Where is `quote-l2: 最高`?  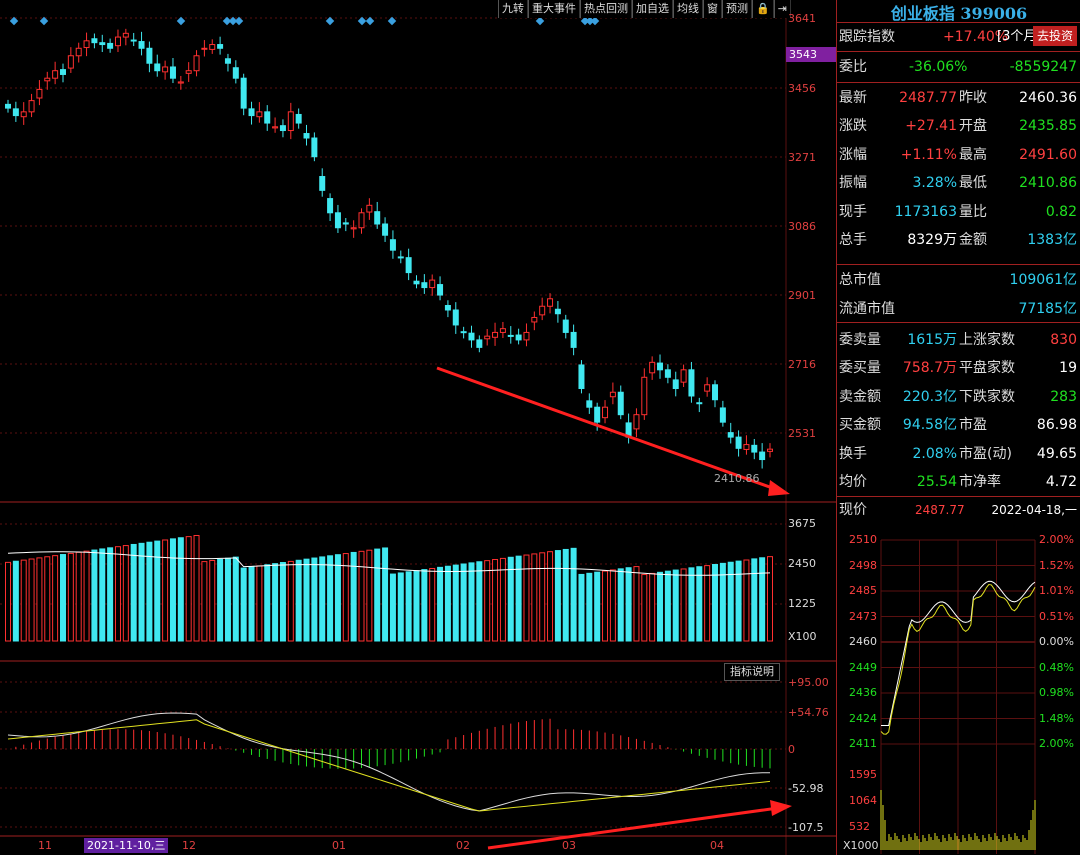 quote-l2: 最高 is located at coordinates (973, 154).